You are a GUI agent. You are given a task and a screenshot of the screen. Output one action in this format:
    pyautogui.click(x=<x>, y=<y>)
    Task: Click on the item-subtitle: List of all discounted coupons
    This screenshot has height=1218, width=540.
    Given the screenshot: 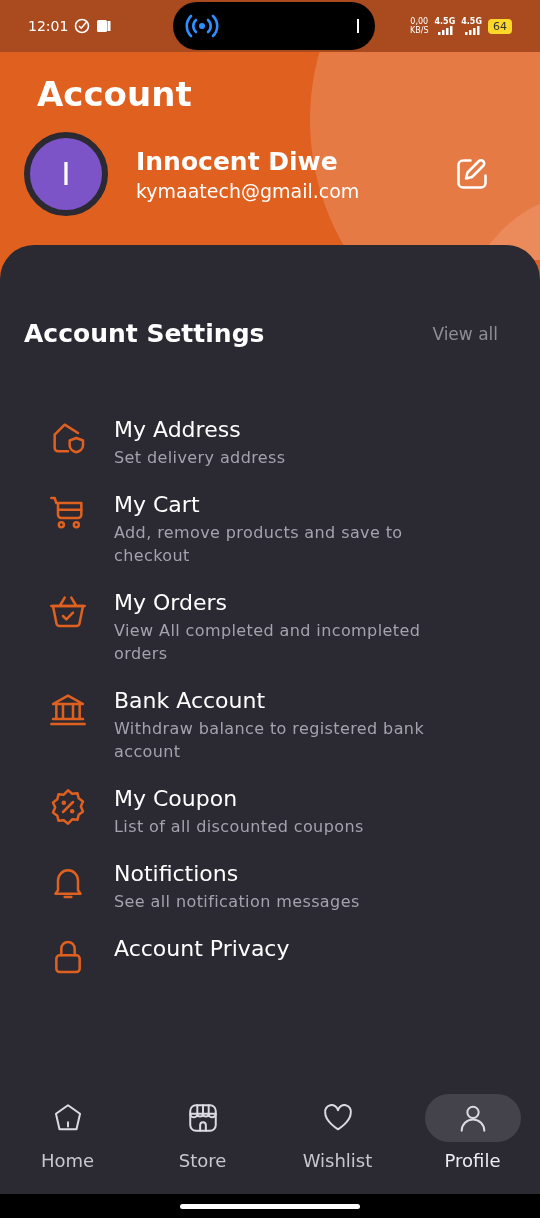 What is the action you would take?
    pyautogui.click(x=239, y=827)
    